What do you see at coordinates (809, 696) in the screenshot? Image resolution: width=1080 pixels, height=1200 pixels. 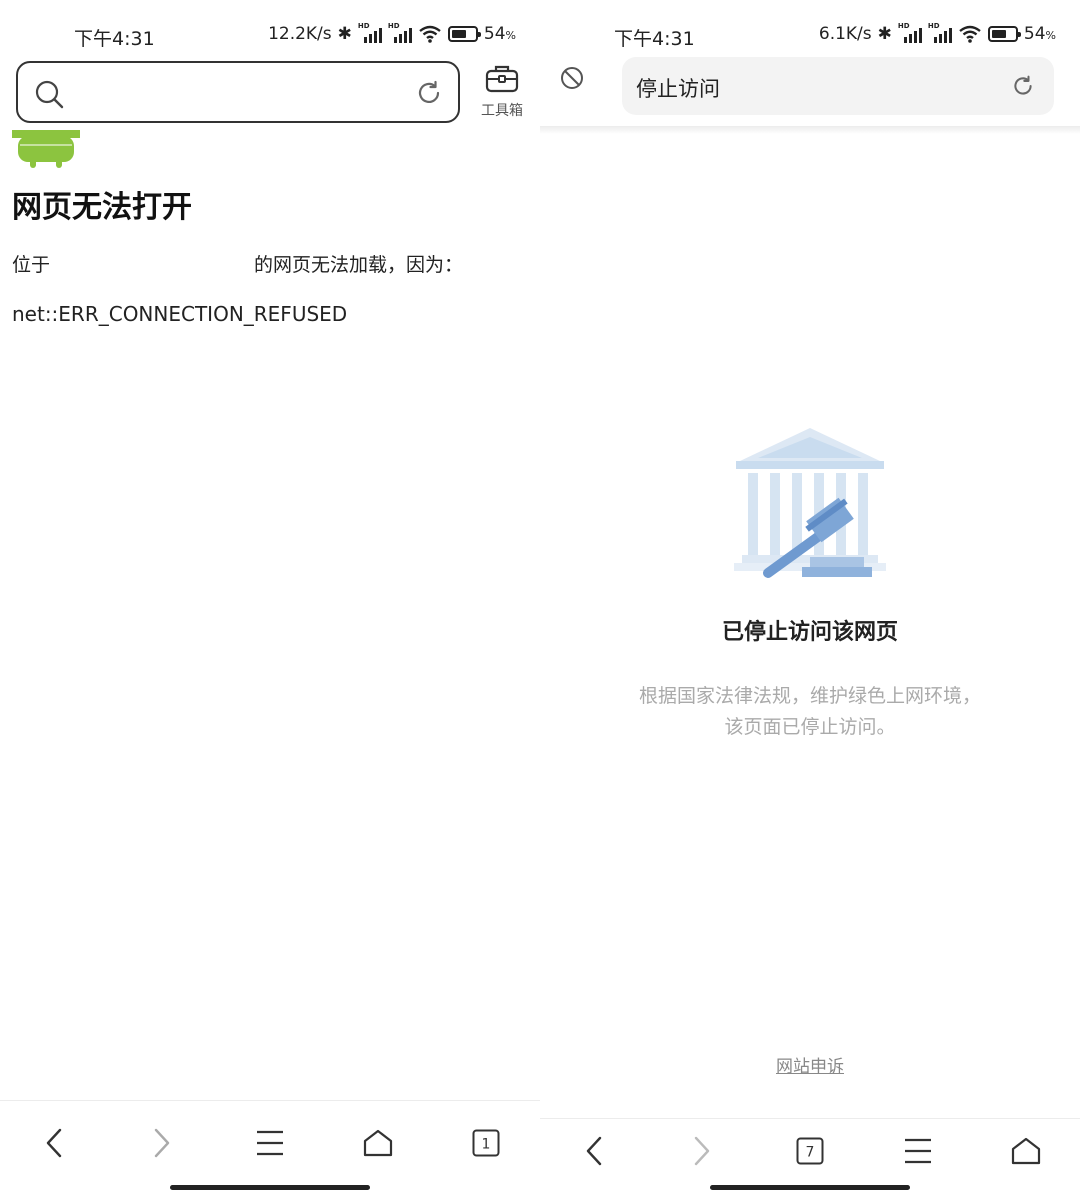 I see `blocked-description-line-1: 根据国家法律法规，维护绿色上网环境，` at bounding box center [809, 696].